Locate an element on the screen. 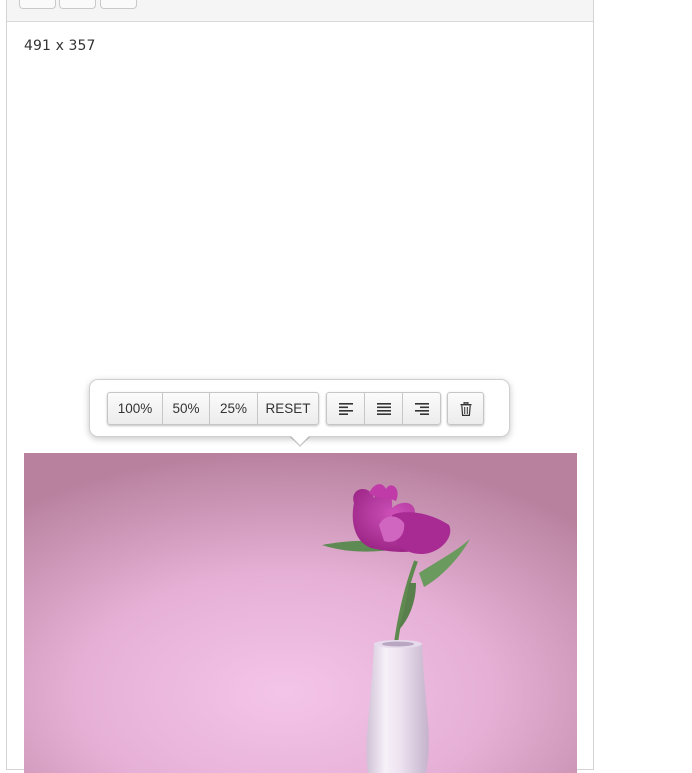  remove-button-group is located at coordinates (465, 408).